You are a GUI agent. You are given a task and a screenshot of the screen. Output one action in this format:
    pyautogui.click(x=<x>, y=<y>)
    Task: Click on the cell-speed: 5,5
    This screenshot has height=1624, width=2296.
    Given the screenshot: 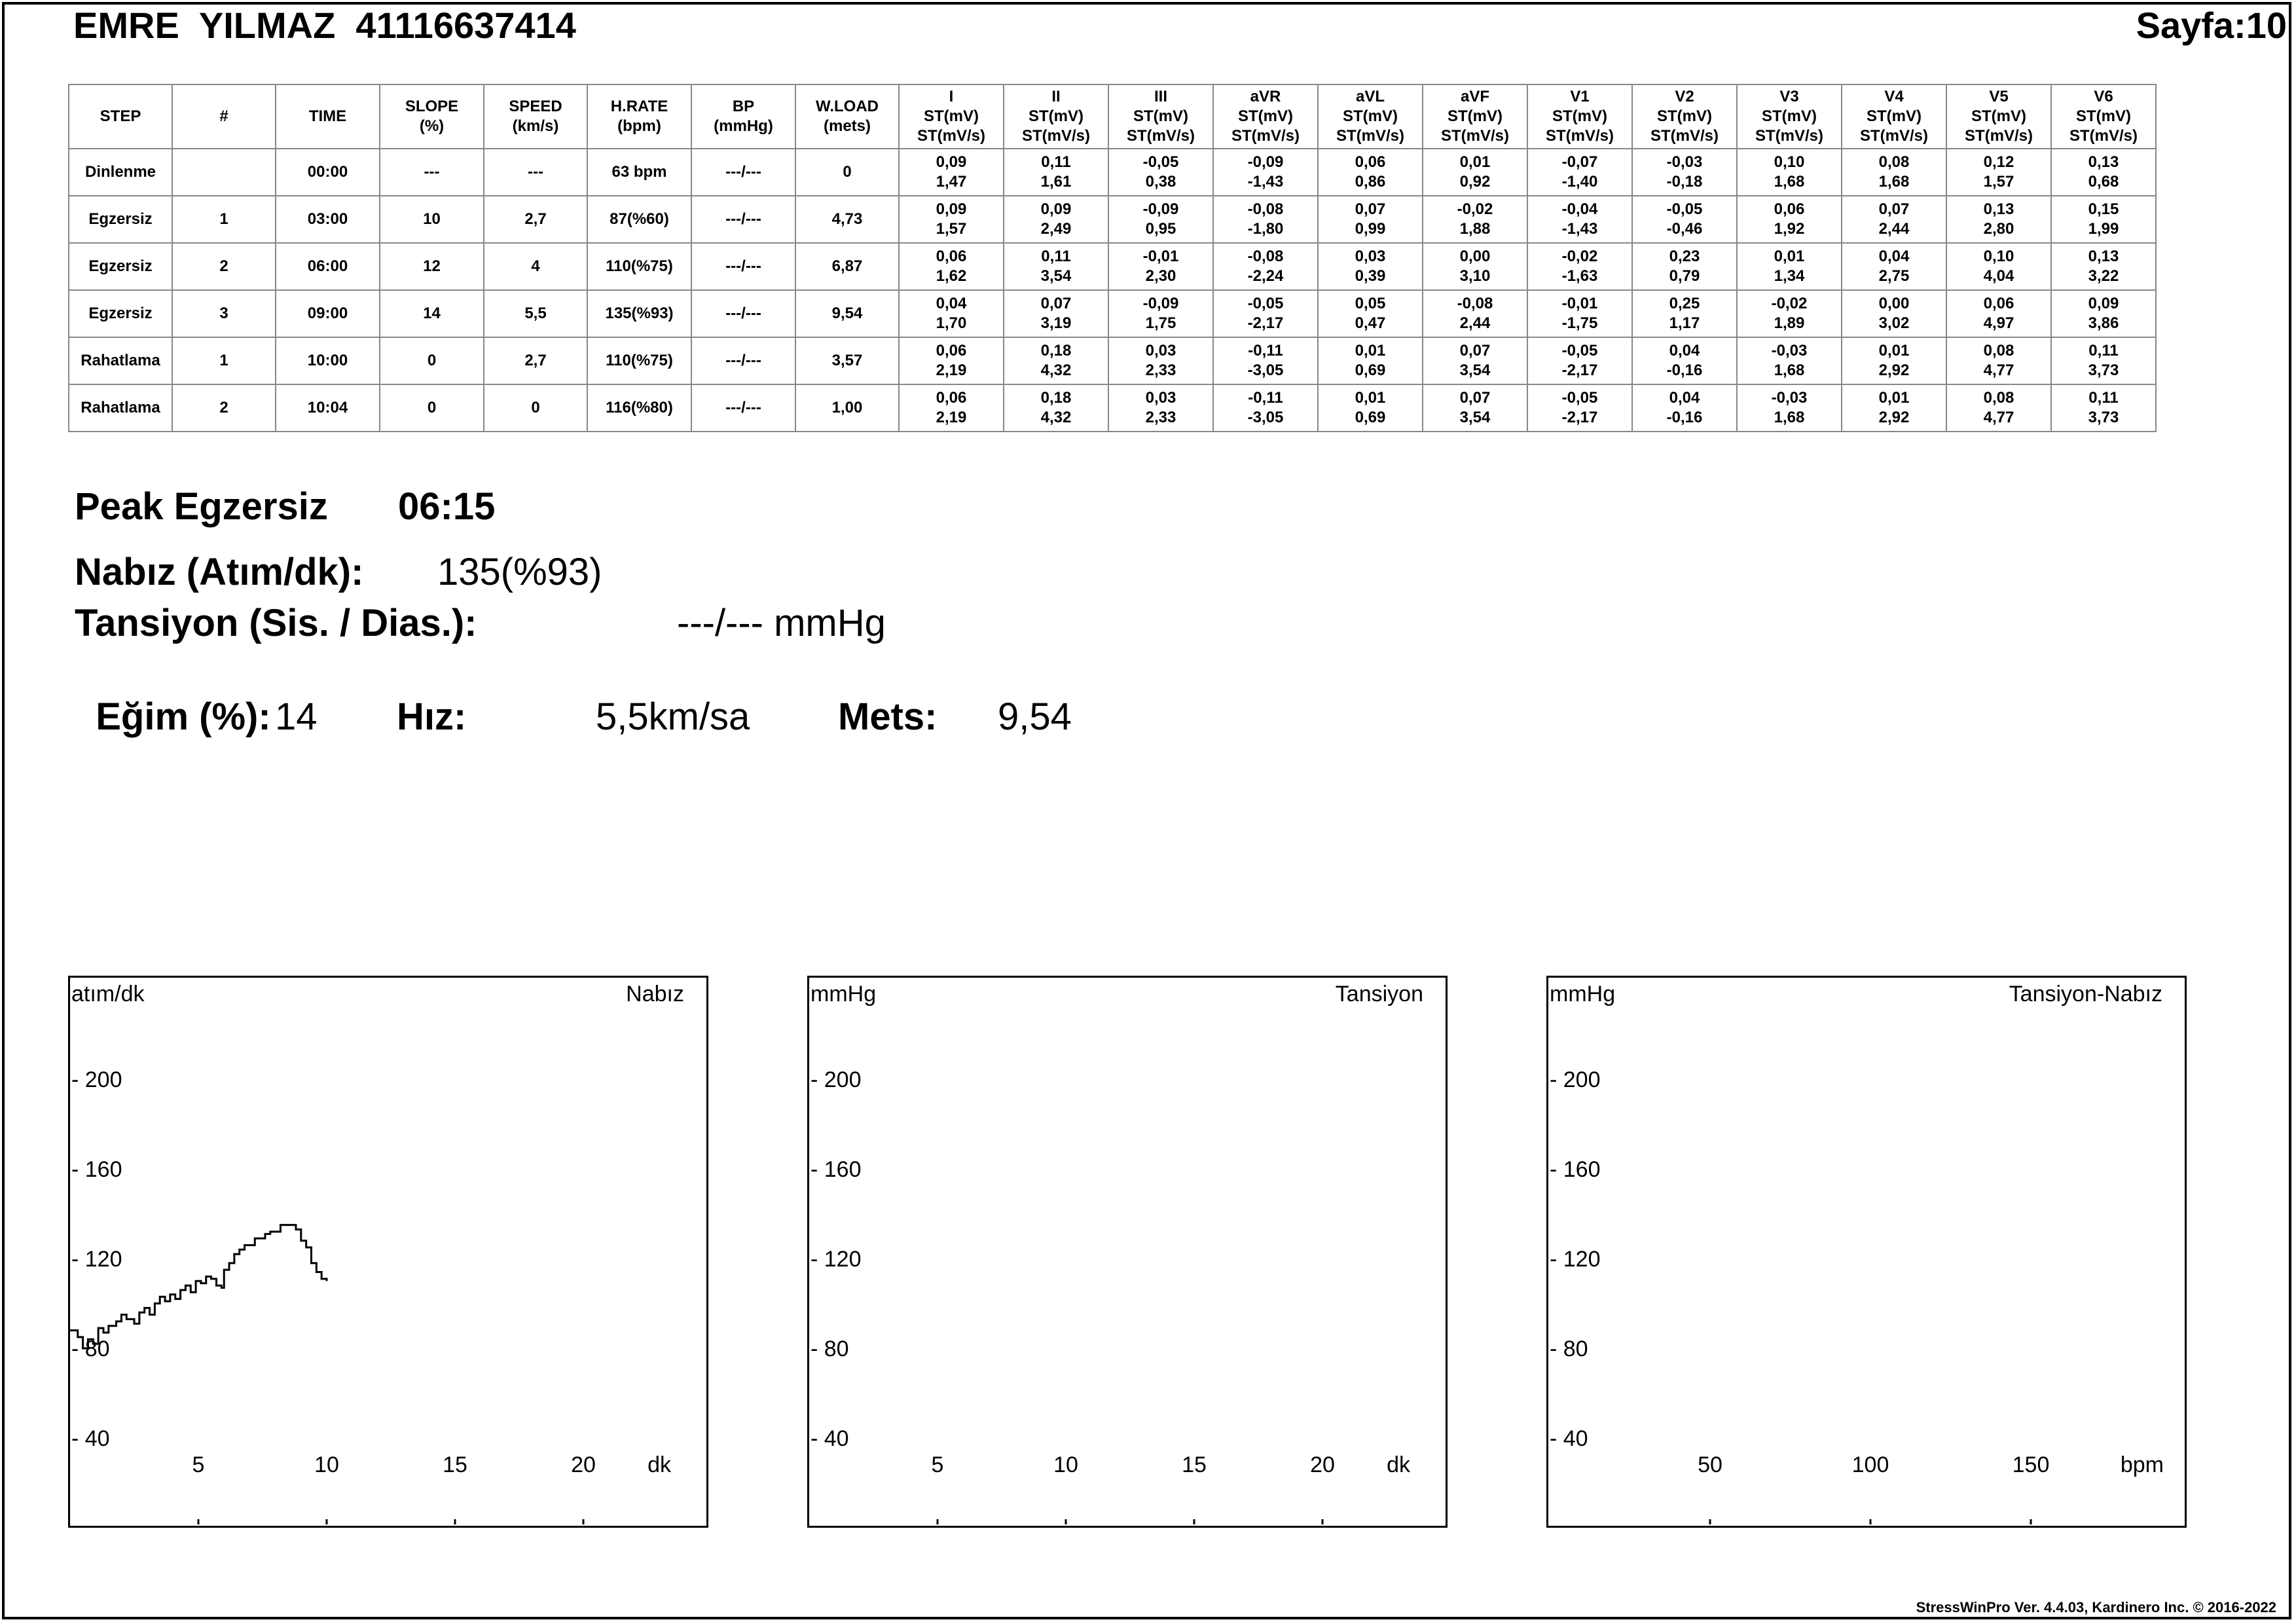 What is the action you would take?
    pyautogui.click(x=535, y=313)
    